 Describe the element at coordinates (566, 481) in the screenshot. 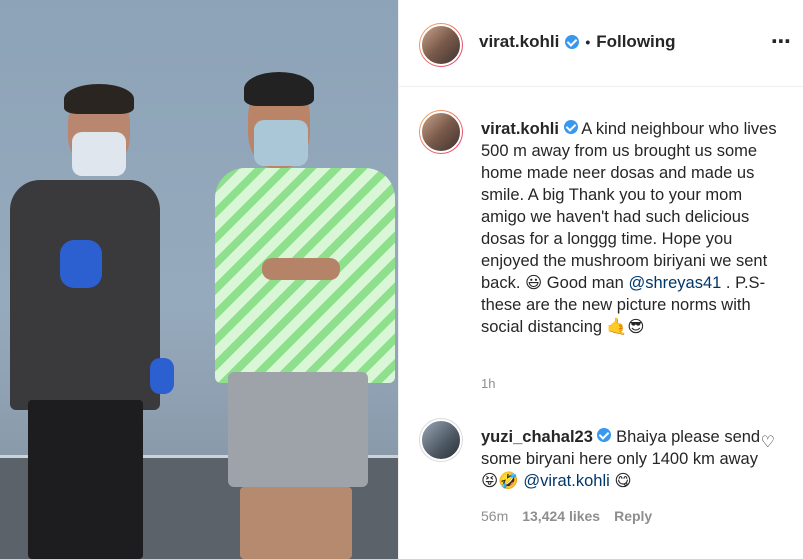

I see `comment-mention-link: @virat.kohli` at that location.